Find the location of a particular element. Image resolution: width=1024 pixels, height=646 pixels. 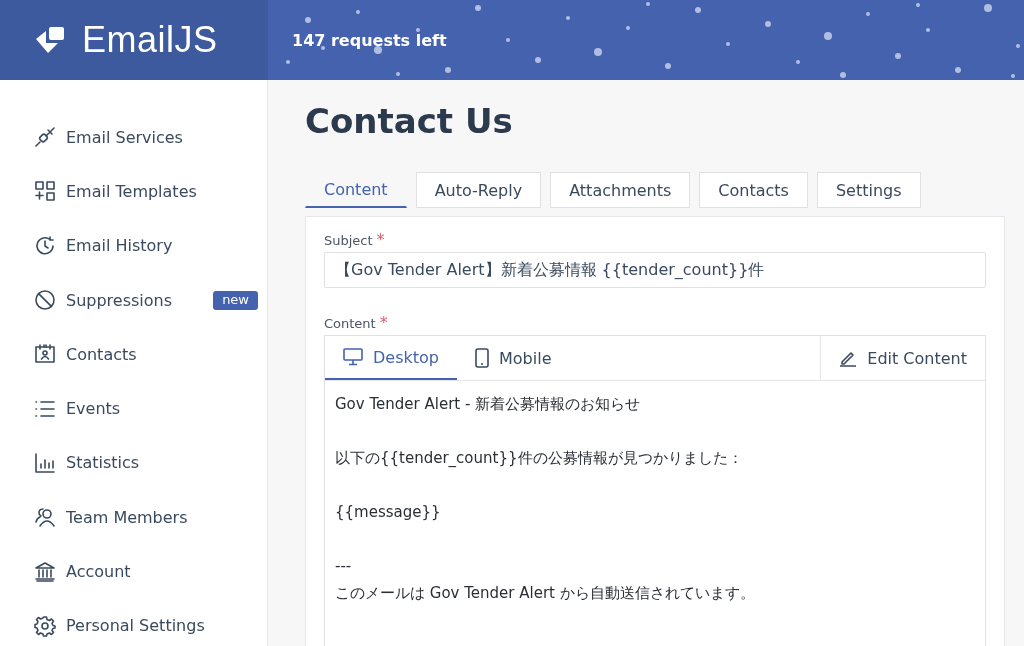

chart-icon is located at coordinates (45, 462).